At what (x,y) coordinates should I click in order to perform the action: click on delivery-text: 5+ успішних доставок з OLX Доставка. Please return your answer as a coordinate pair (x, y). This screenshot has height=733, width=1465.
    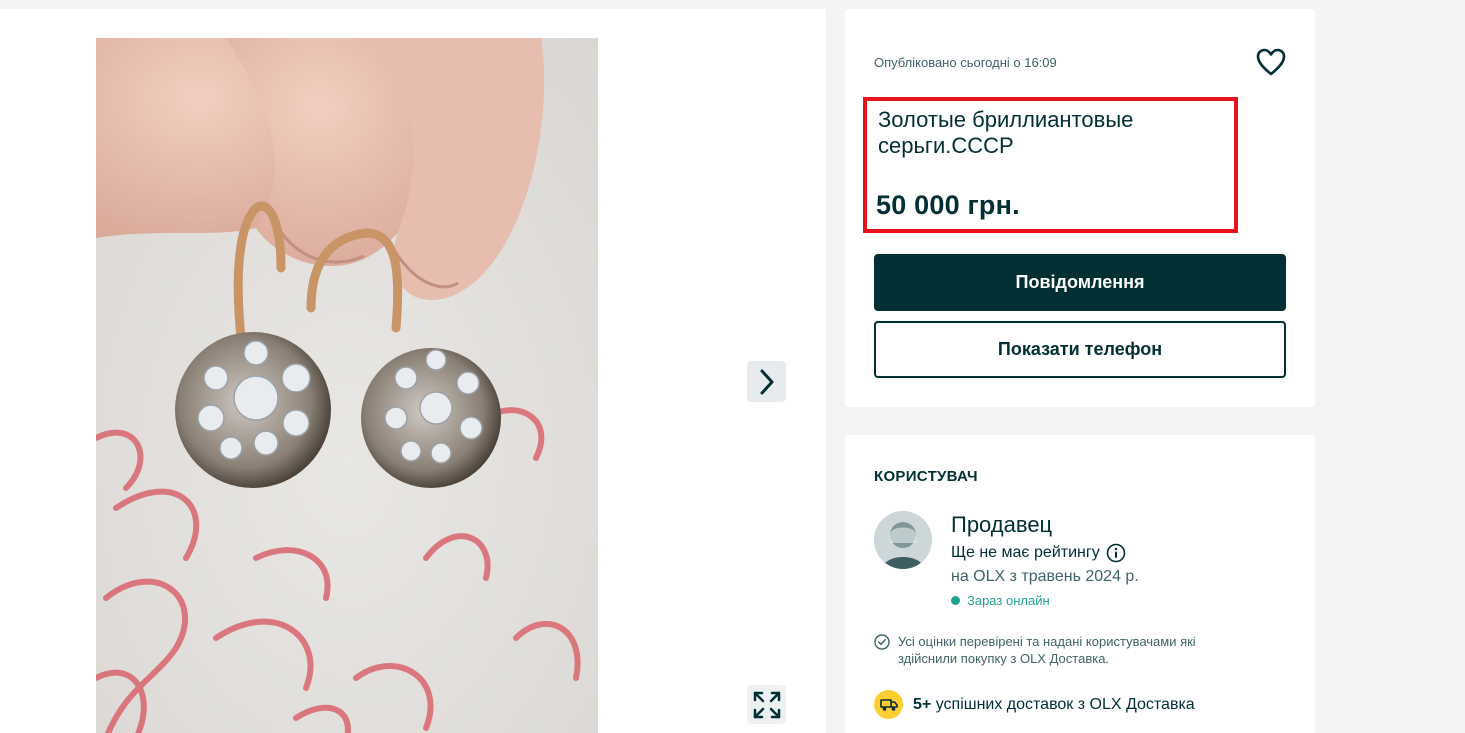
    Looking at the image, I should click on (1054, 705).